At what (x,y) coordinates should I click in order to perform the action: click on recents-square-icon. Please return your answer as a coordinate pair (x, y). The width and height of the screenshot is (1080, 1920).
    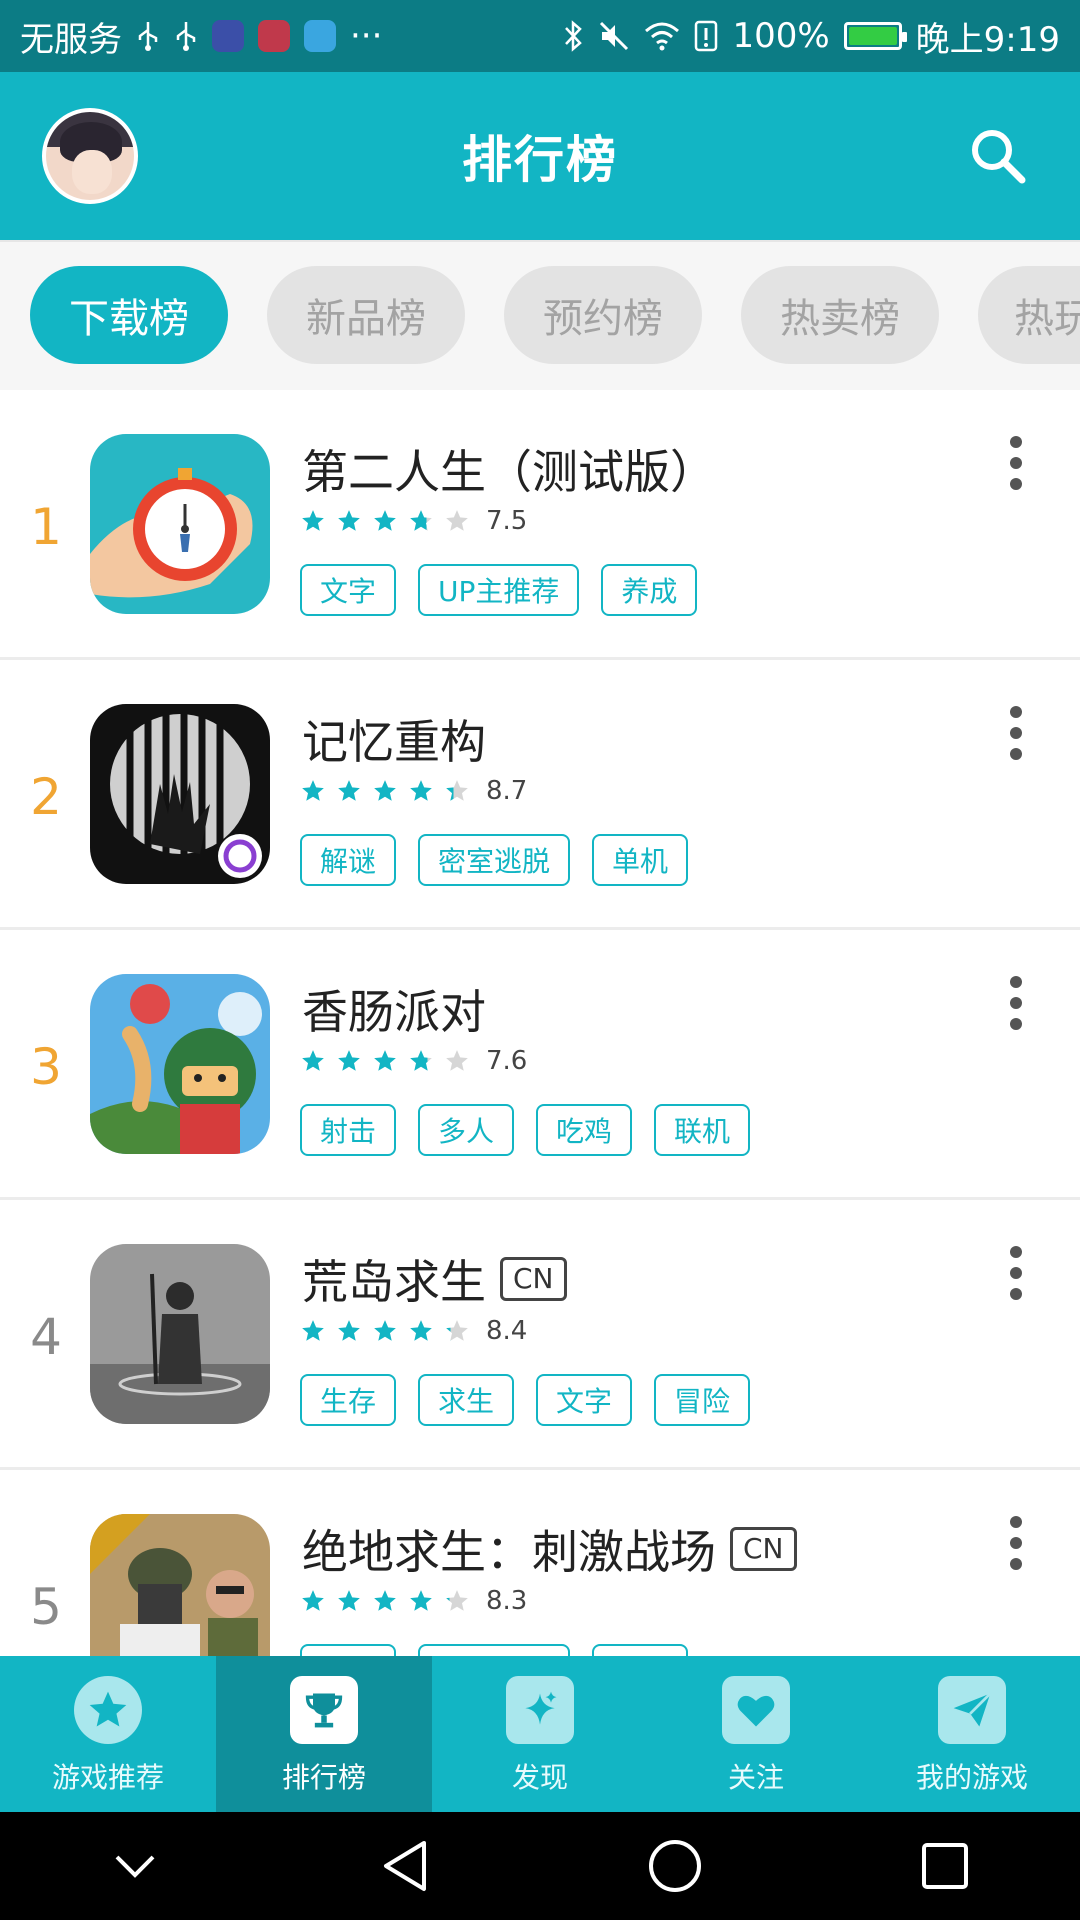
    Looking at the image, I should click on (945, 1866).